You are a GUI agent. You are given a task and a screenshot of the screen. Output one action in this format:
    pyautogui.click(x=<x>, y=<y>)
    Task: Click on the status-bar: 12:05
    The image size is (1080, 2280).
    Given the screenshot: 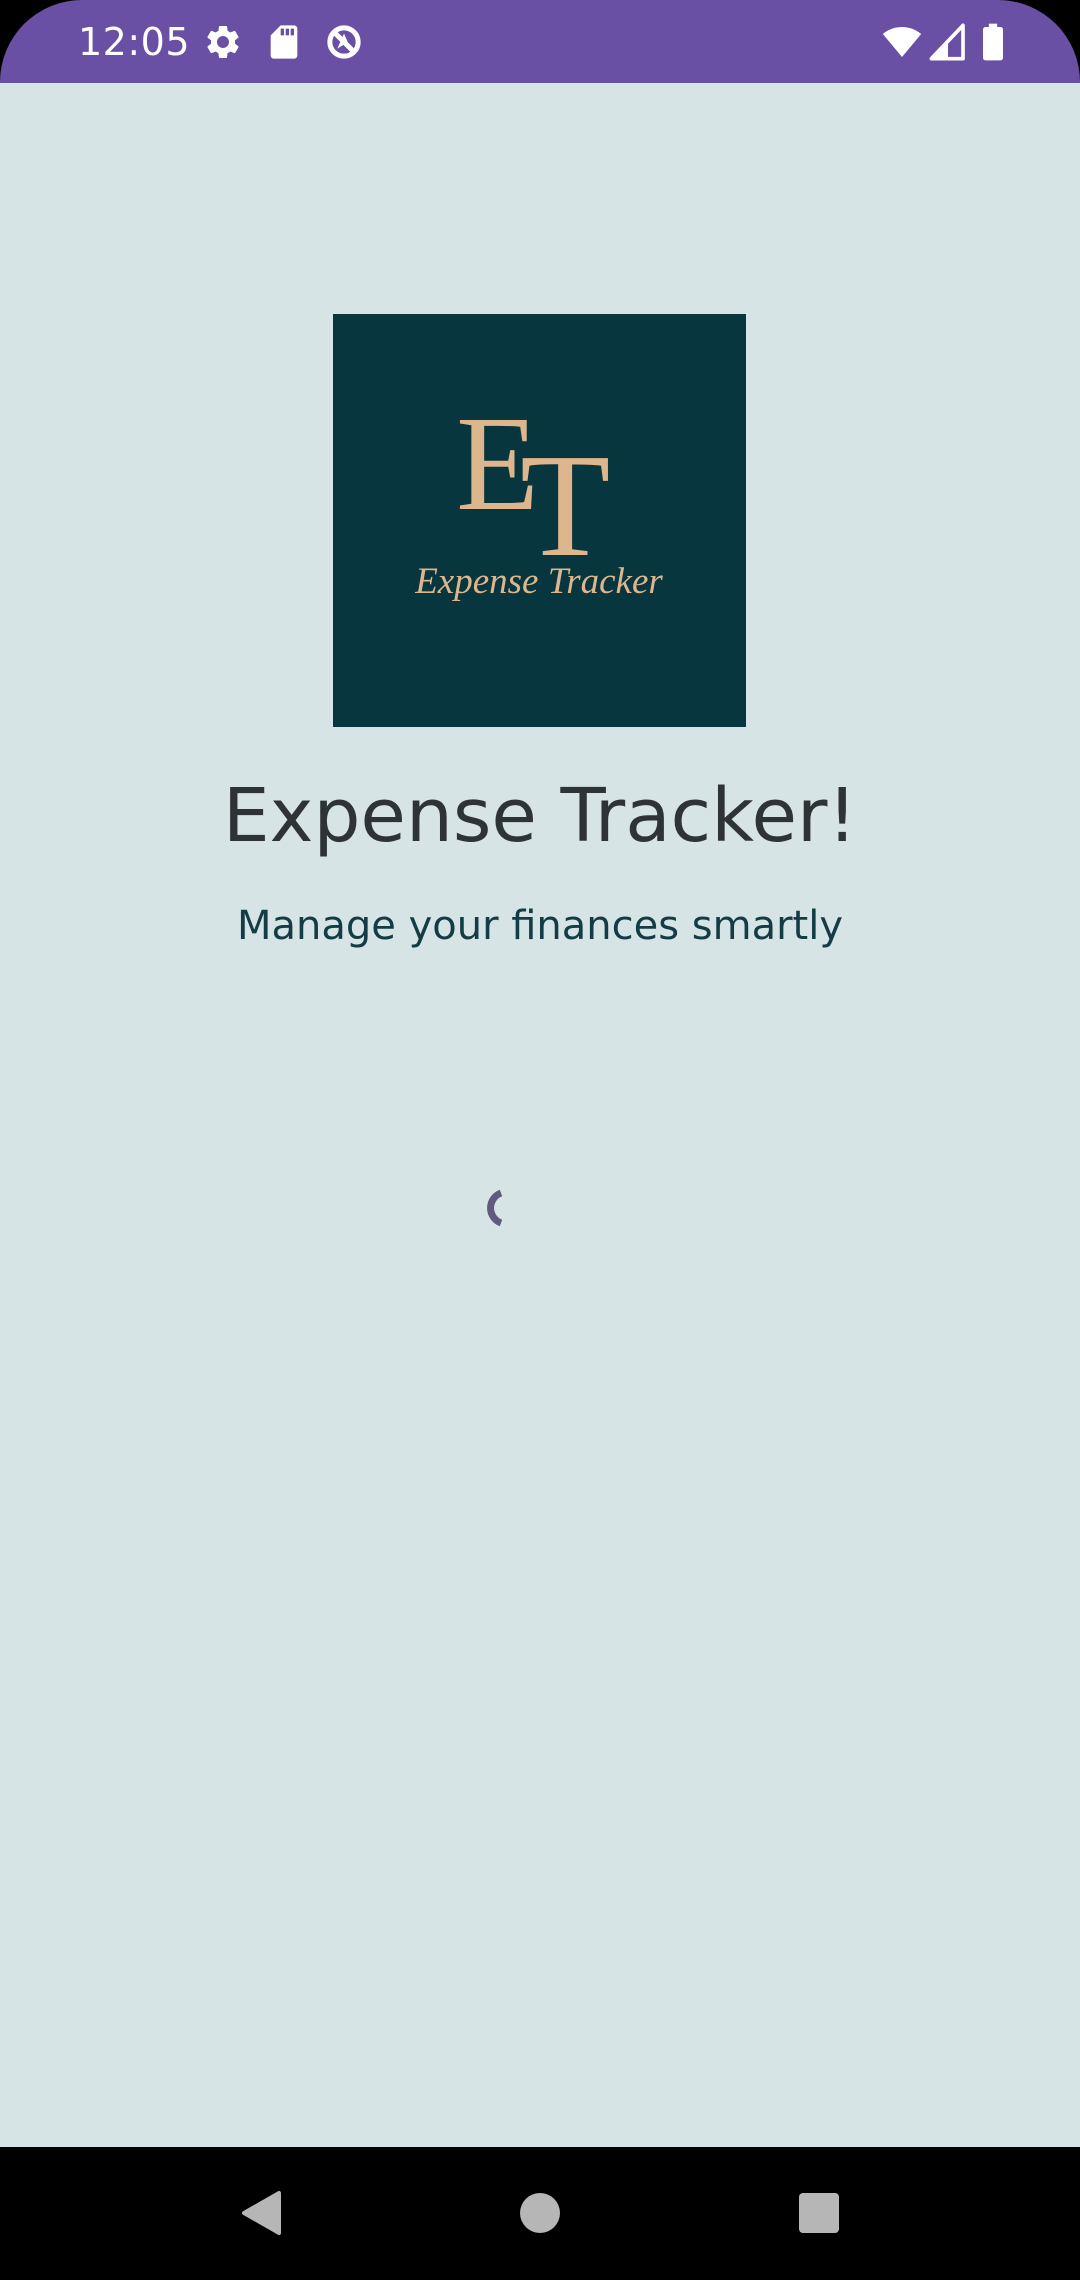 What is the action you would take?
    pyautogui.click(x=540, y=41)
    